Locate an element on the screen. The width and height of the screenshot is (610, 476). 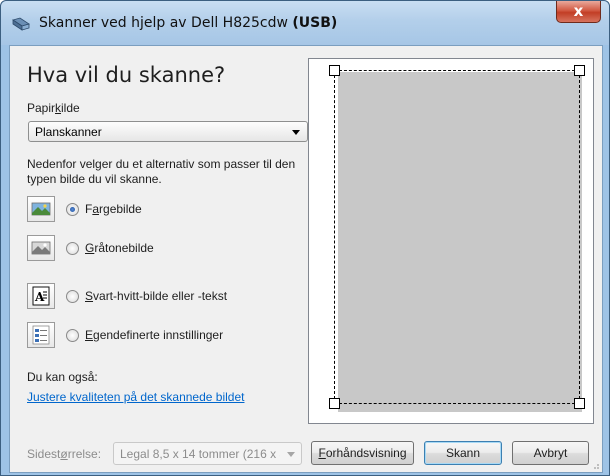
custom-settings-radio is located at coordinates (72, 335).